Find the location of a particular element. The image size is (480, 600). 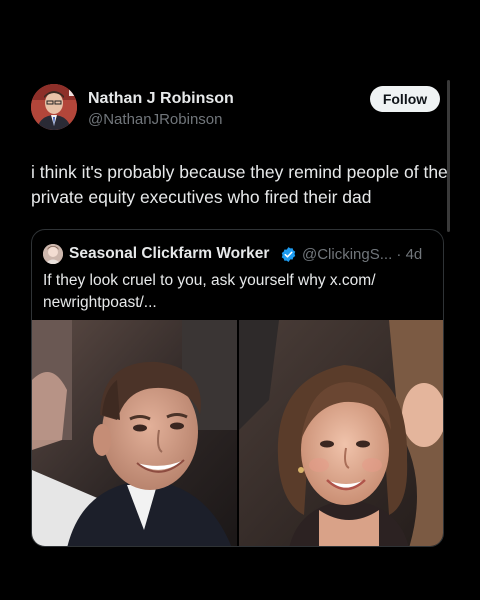

verified-badge-icon is located at coordinates (288, 254).